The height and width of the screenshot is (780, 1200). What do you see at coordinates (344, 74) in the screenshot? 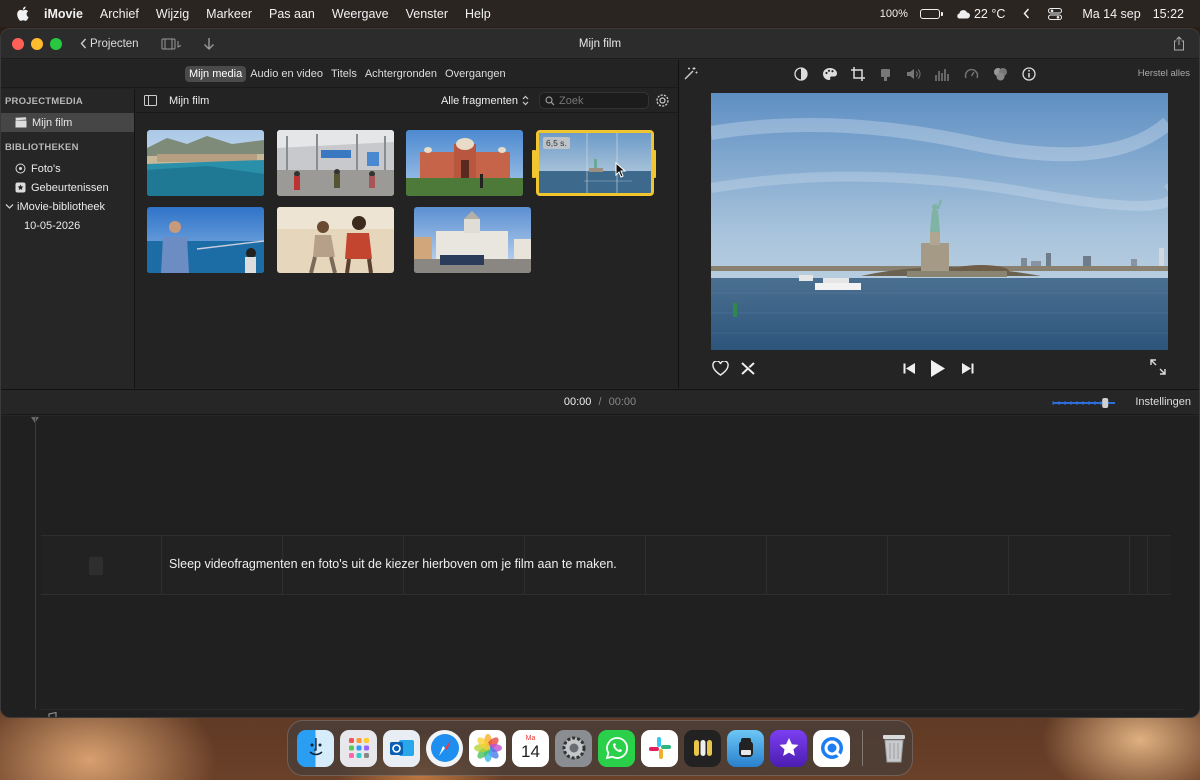
I see `tab-titels: Titels` at bounding box center [344, 74].